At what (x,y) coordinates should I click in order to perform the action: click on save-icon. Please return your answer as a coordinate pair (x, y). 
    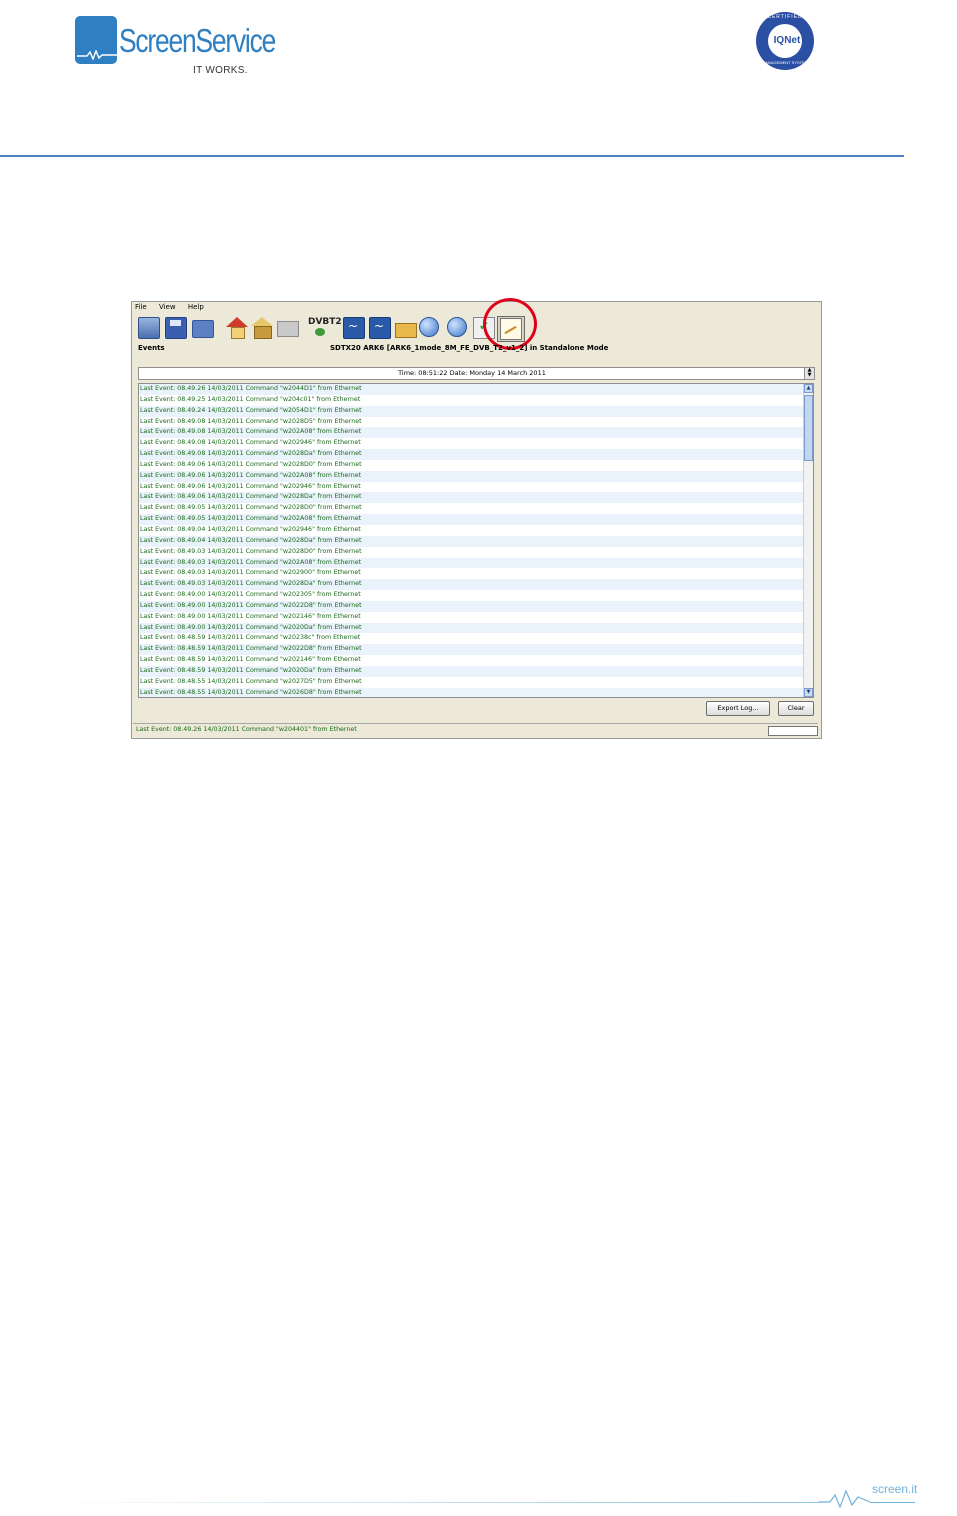
    Looking at the image, I should click on (176, 328).